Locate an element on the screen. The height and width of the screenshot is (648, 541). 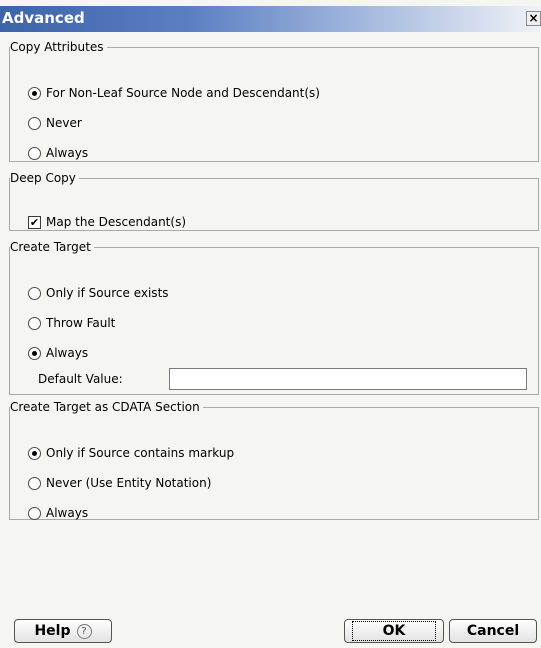
copy-attributes-option-never: Never is located at coordinates (55, 123).